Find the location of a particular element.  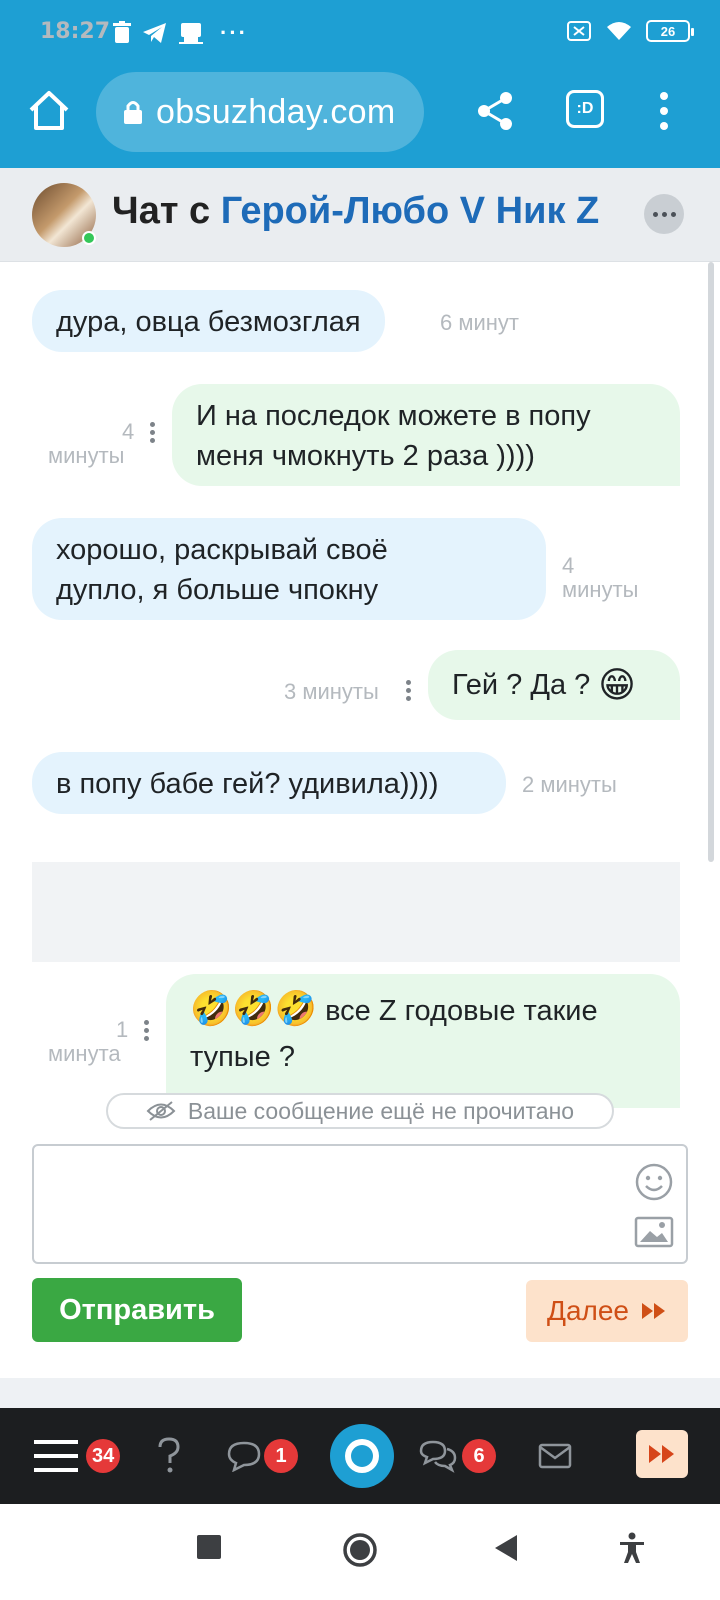

nav-mail is located at coordinates (555, 1456).